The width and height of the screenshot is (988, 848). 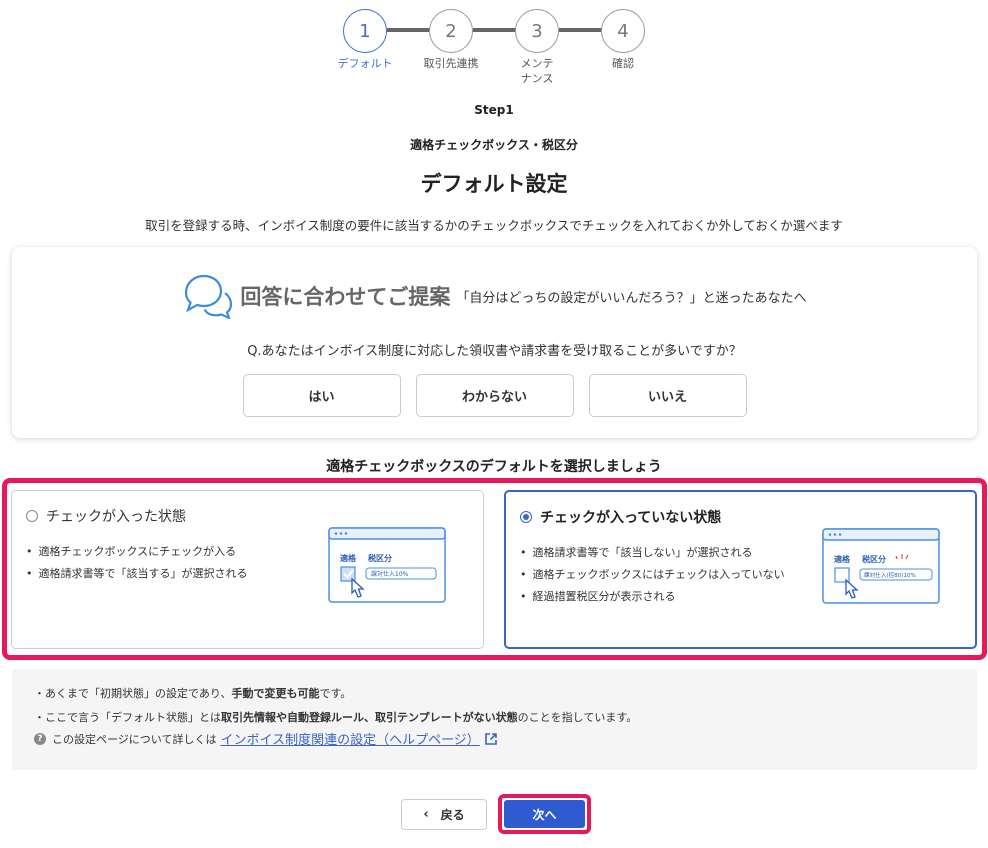 What do you see at coordinates (275, 693) in the screenshot?
I see `note1-bold: 手動で変更も可能` at bounding box center [275, 693].